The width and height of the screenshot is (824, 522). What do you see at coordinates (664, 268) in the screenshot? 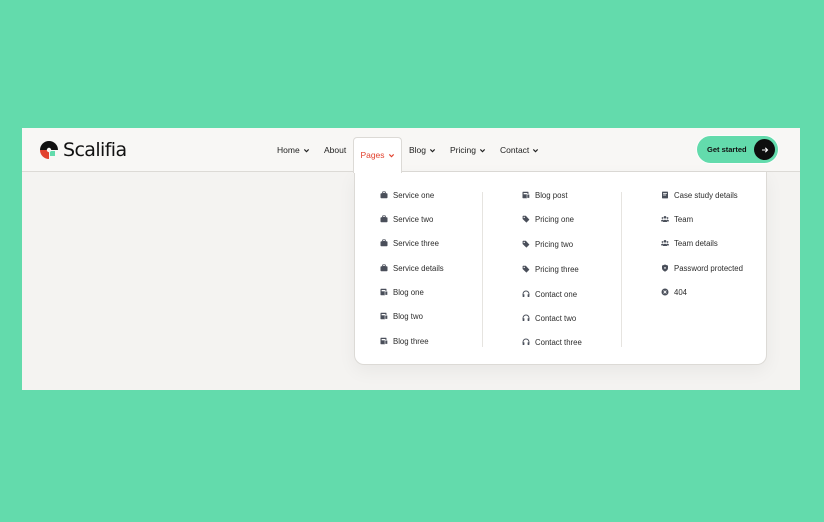
I see `shield-icon` at bounding box center [664, 268].